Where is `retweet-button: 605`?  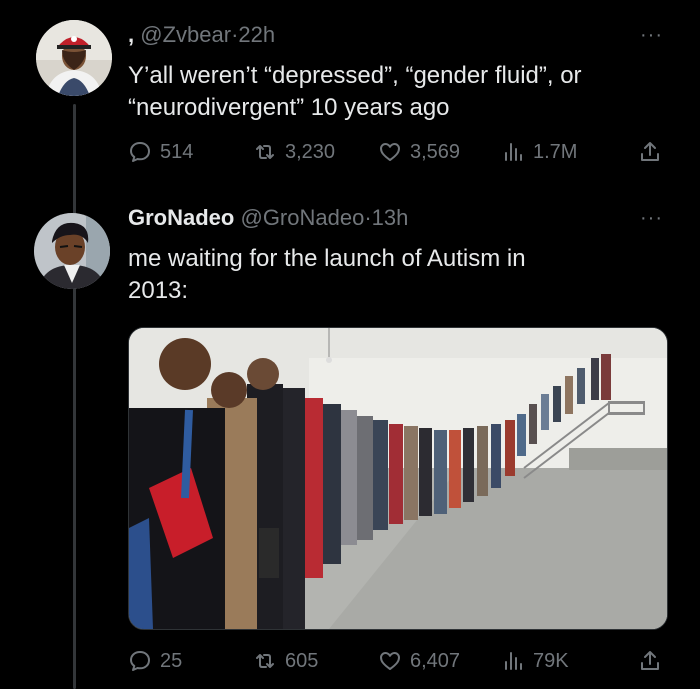 retweet-button: 605 is located at coordinates (285, 661).